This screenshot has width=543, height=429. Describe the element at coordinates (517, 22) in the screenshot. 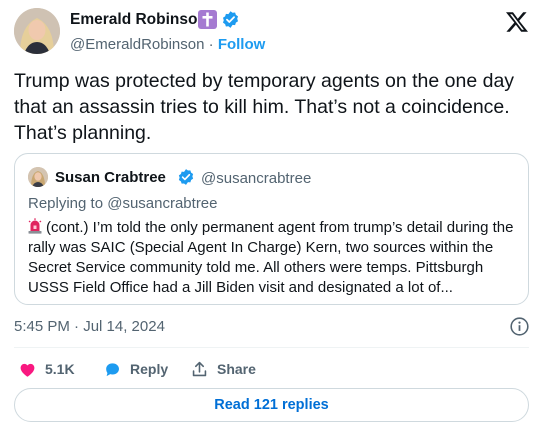

I see `x-logo-icon` at that location.